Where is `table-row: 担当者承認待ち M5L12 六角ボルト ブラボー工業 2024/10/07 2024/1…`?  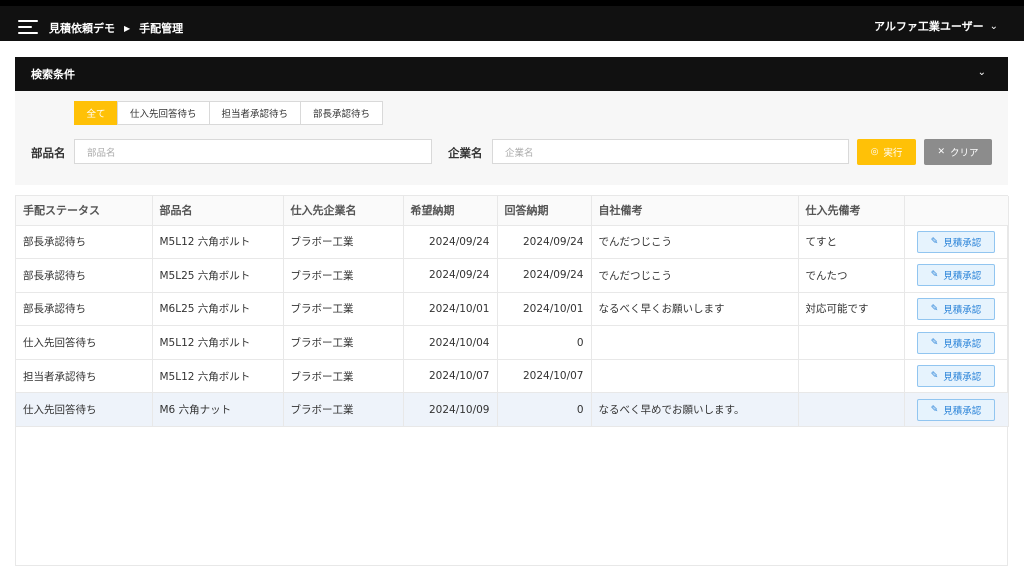
table-row: 担当者承認待ち M5L12 六角ボルト ブラボー工業 2024/10/07 2024/1… is located at coordinates (512, 376).